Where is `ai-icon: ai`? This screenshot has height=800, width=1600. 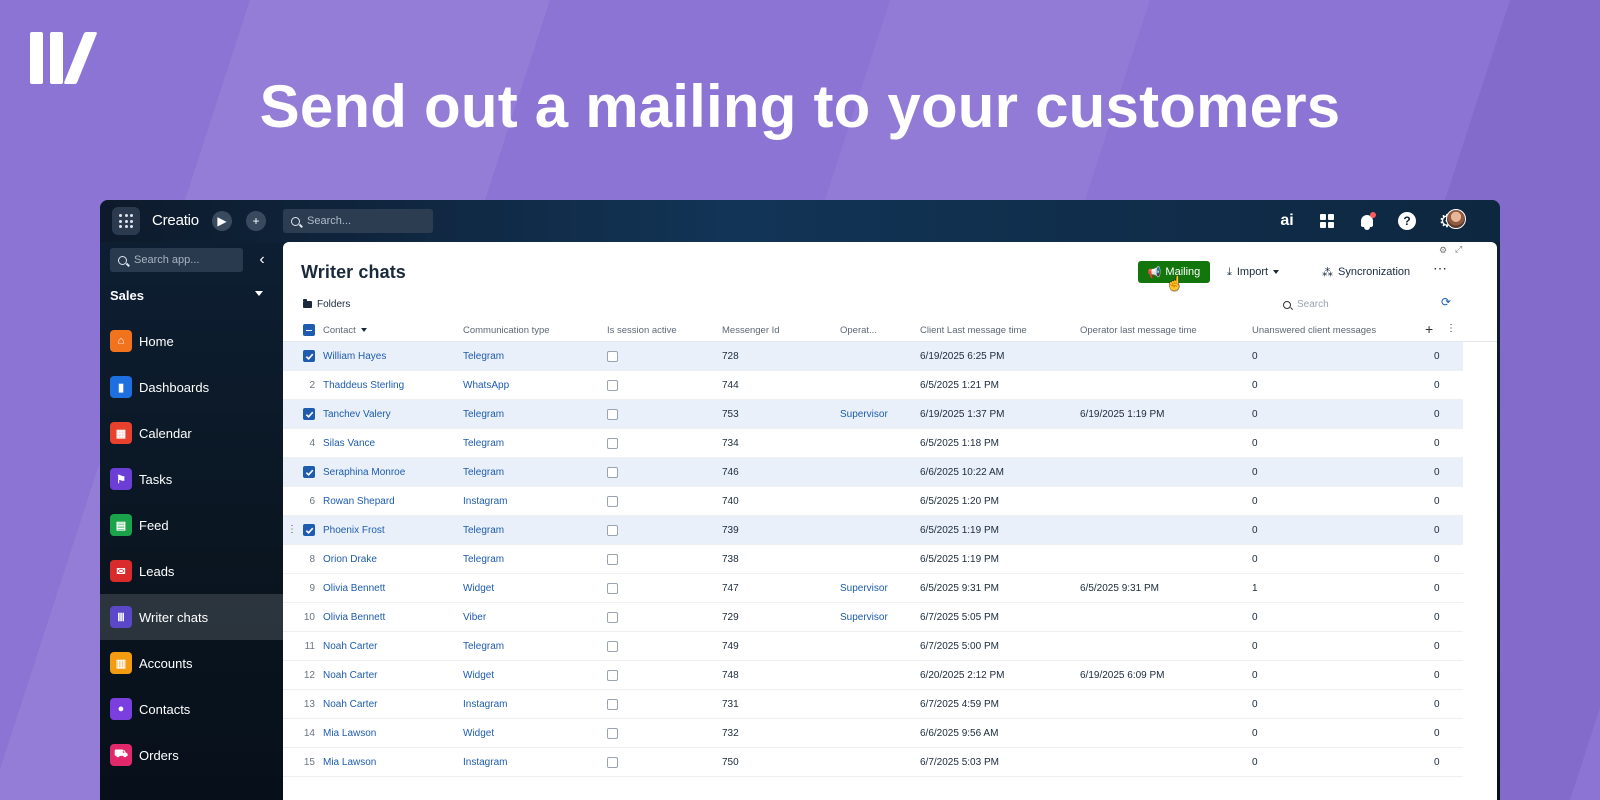 ai-icon: ai is located at coordinates (1287, 221).